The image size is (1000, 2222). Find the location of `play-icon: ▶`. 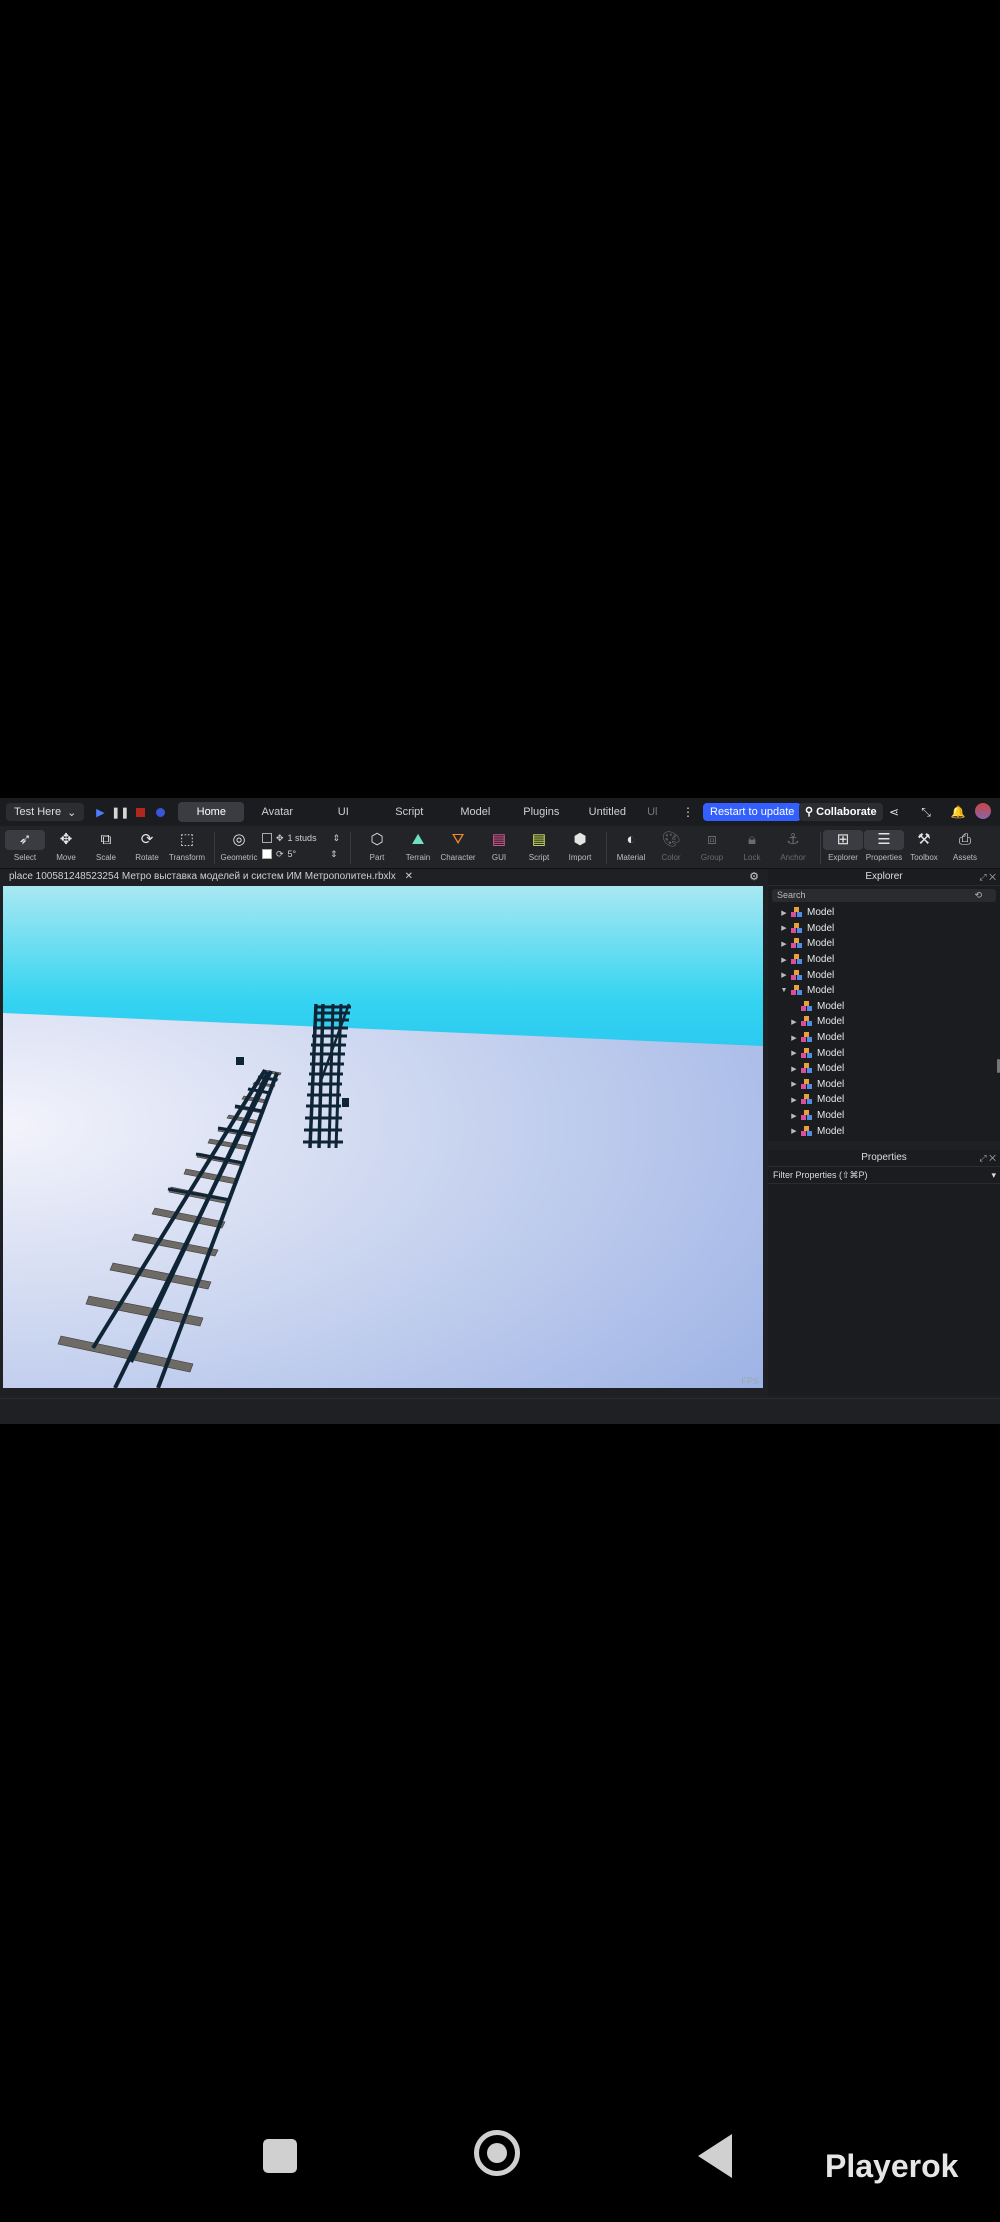

play-icon: ▶ is located at coordinates (100, 812).